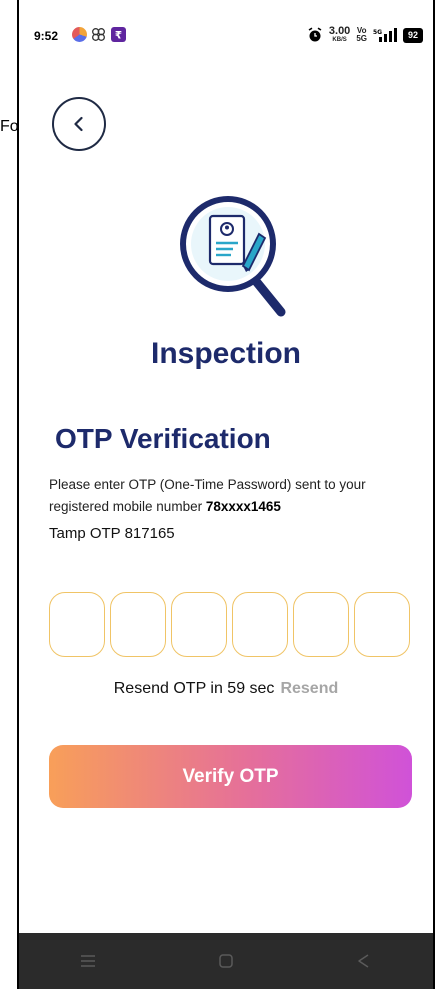 This screenshot has height=989, width=444. Describe the element at coordinates (309, 688) in the screenshot. I see `resend-link: Resend` at that location.